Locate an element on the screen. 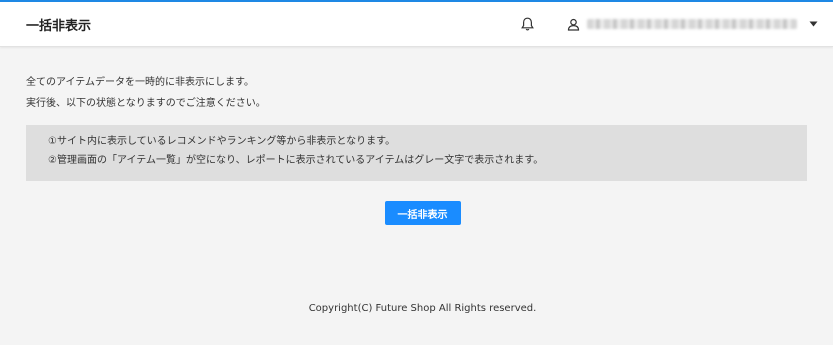 The width and height of the screenshot is (833, 345). user-icon is located at coordinates (574, 24).